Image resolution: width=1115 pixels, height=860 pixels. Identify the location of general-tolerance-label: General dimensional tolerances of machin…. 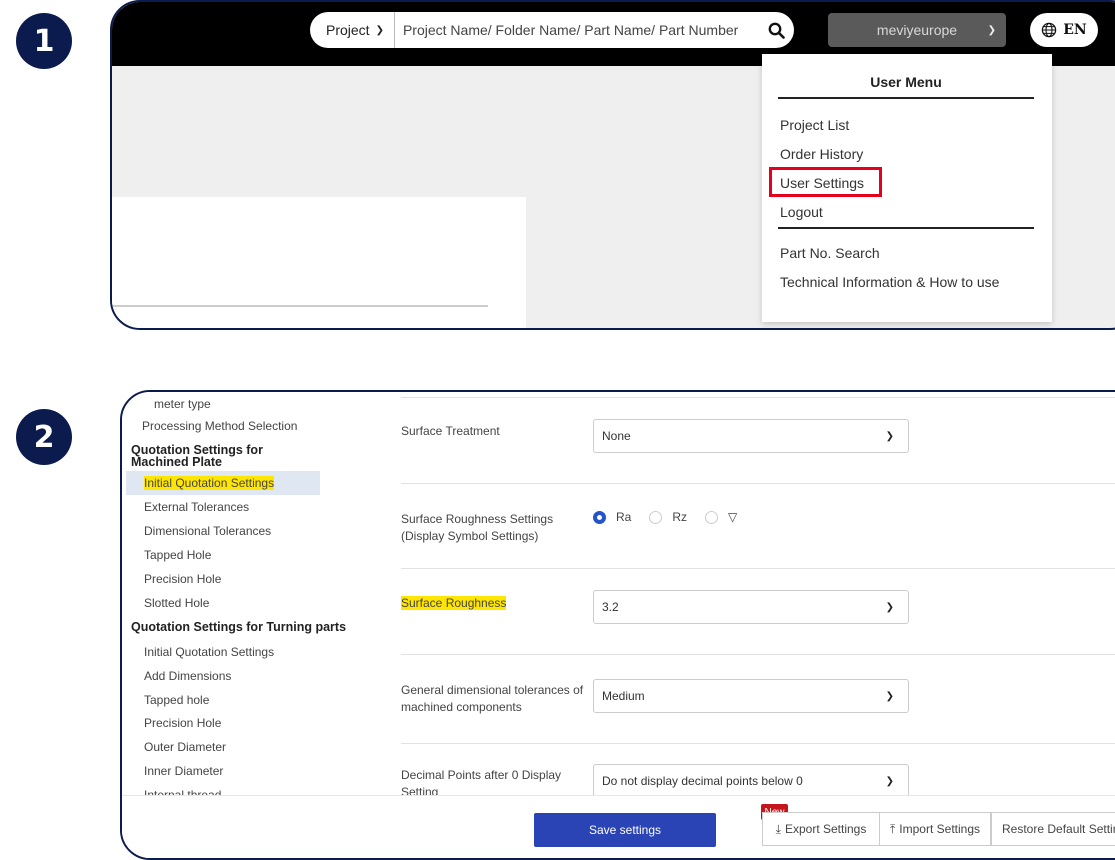
(492, 699).